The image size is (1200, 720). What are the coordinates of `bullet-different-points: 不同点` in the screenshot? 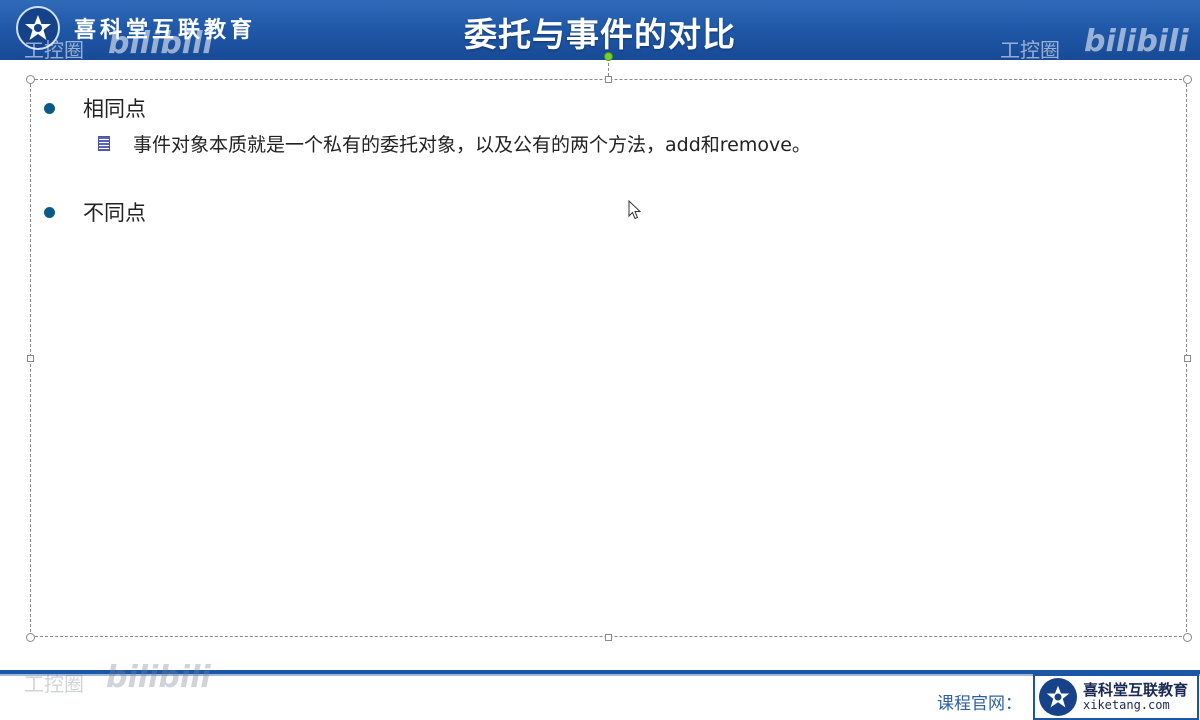 It's located at (95, 212).